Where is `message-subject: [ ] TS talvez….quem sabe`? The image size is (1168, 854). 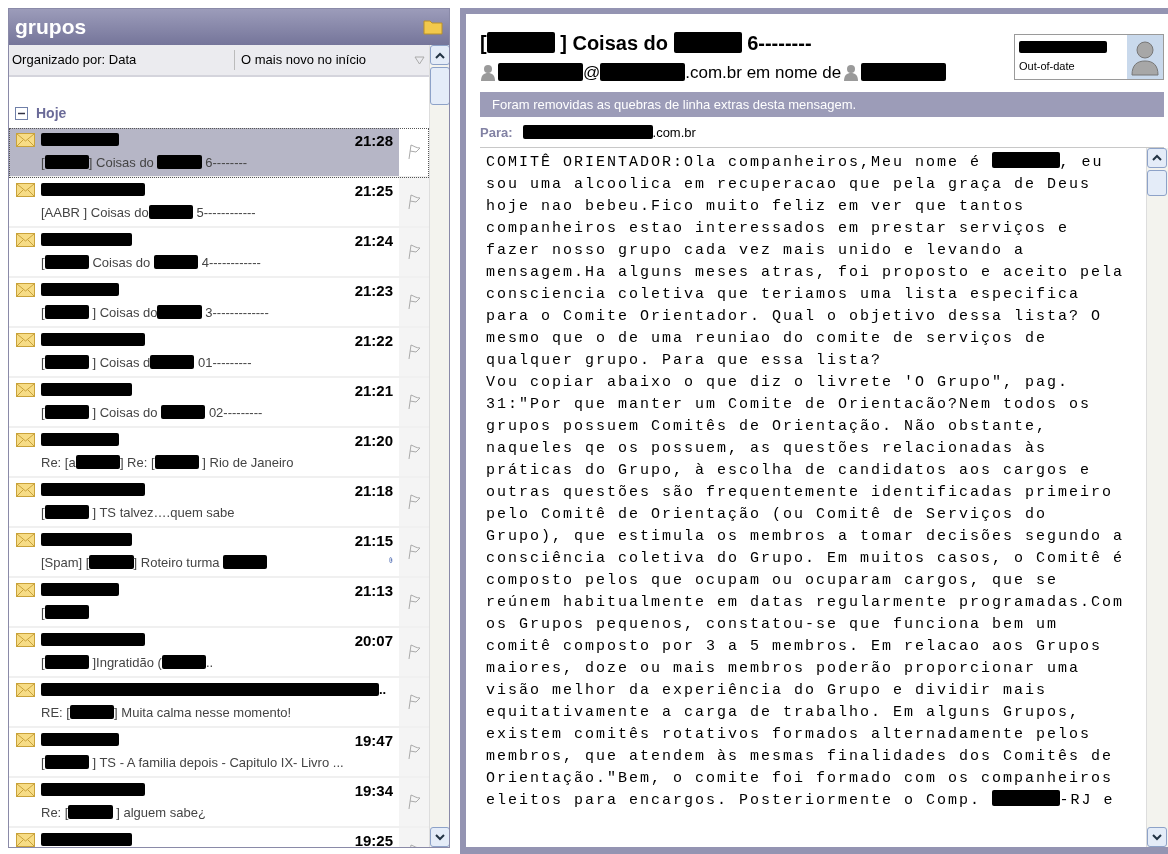
message-subject: [ ] TS talvez….quem sabe is located at coordinates (138, 513).